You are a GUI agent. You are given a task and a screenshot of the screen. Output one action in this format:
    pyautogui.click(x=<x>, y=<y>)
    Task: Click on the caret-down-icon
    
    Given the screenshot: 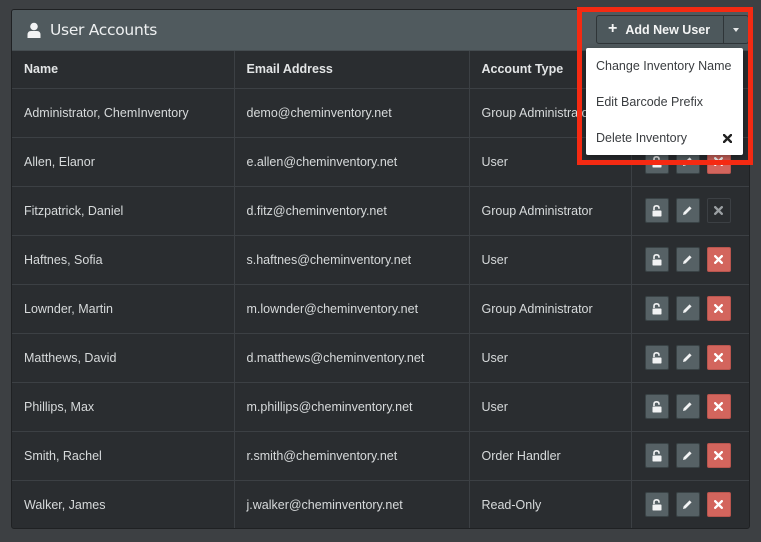 What is the action you would take?
    pyautogui.click(x=736, y=29)
    